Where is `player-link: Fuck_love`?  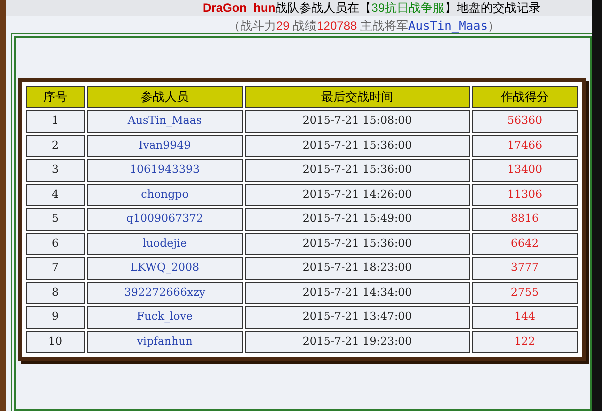 player-link: Fuck_love is located at coordinates (165, 317).